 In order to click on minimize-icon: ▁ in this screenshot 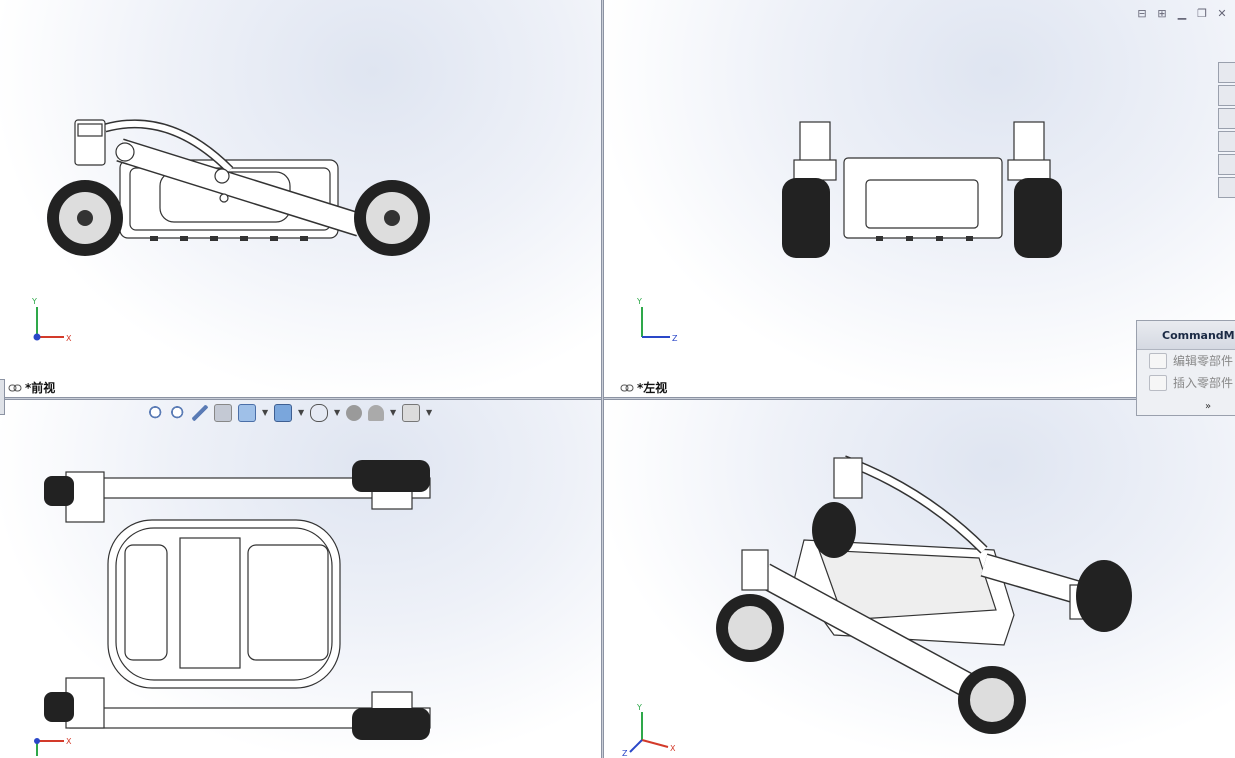, I will do `click(1182, 14)`.